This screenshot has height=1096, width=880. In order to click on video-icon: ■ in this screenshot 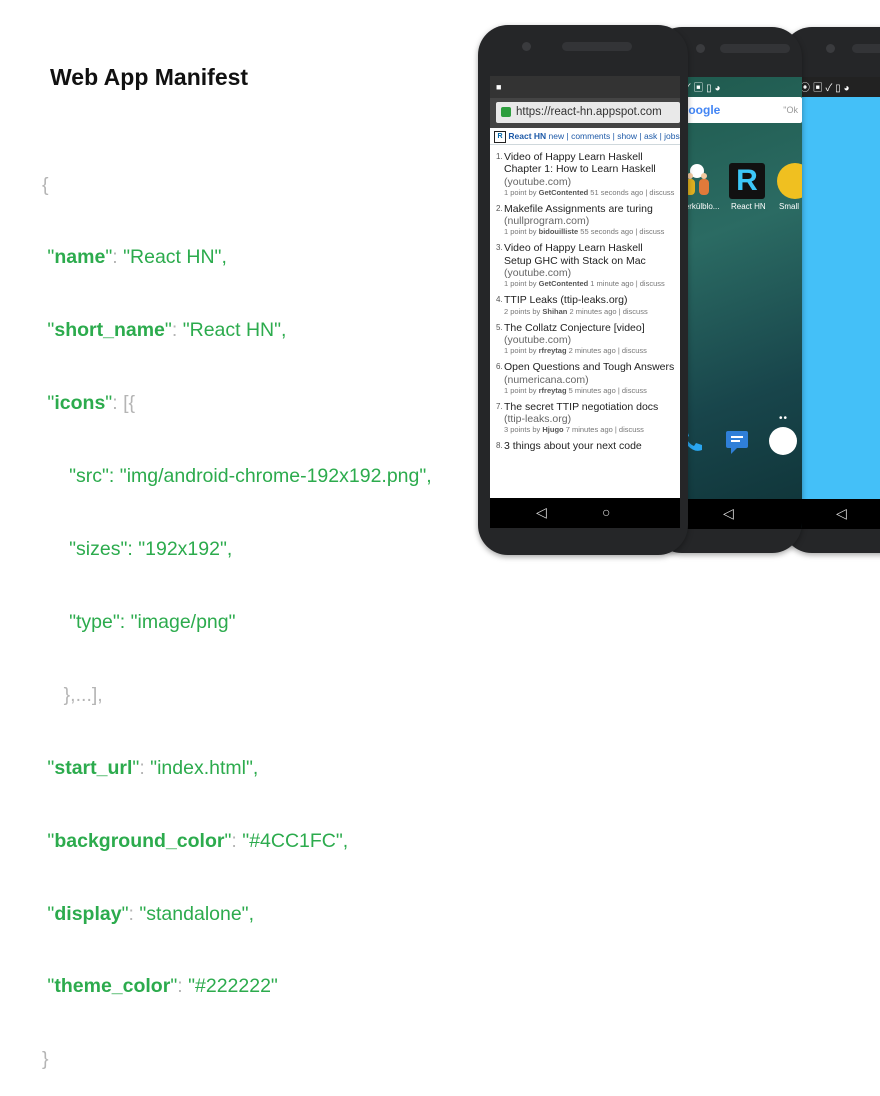, I will do `click(499, 87)`.